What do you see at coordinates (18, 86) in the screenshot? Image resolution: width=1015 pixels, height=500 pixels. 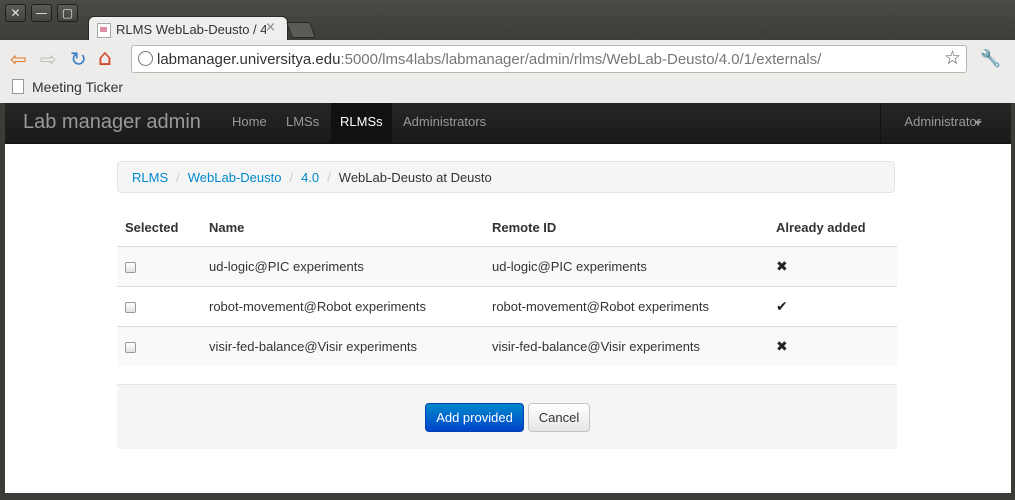 I see `page-icon` at bounding box center [18, 86].